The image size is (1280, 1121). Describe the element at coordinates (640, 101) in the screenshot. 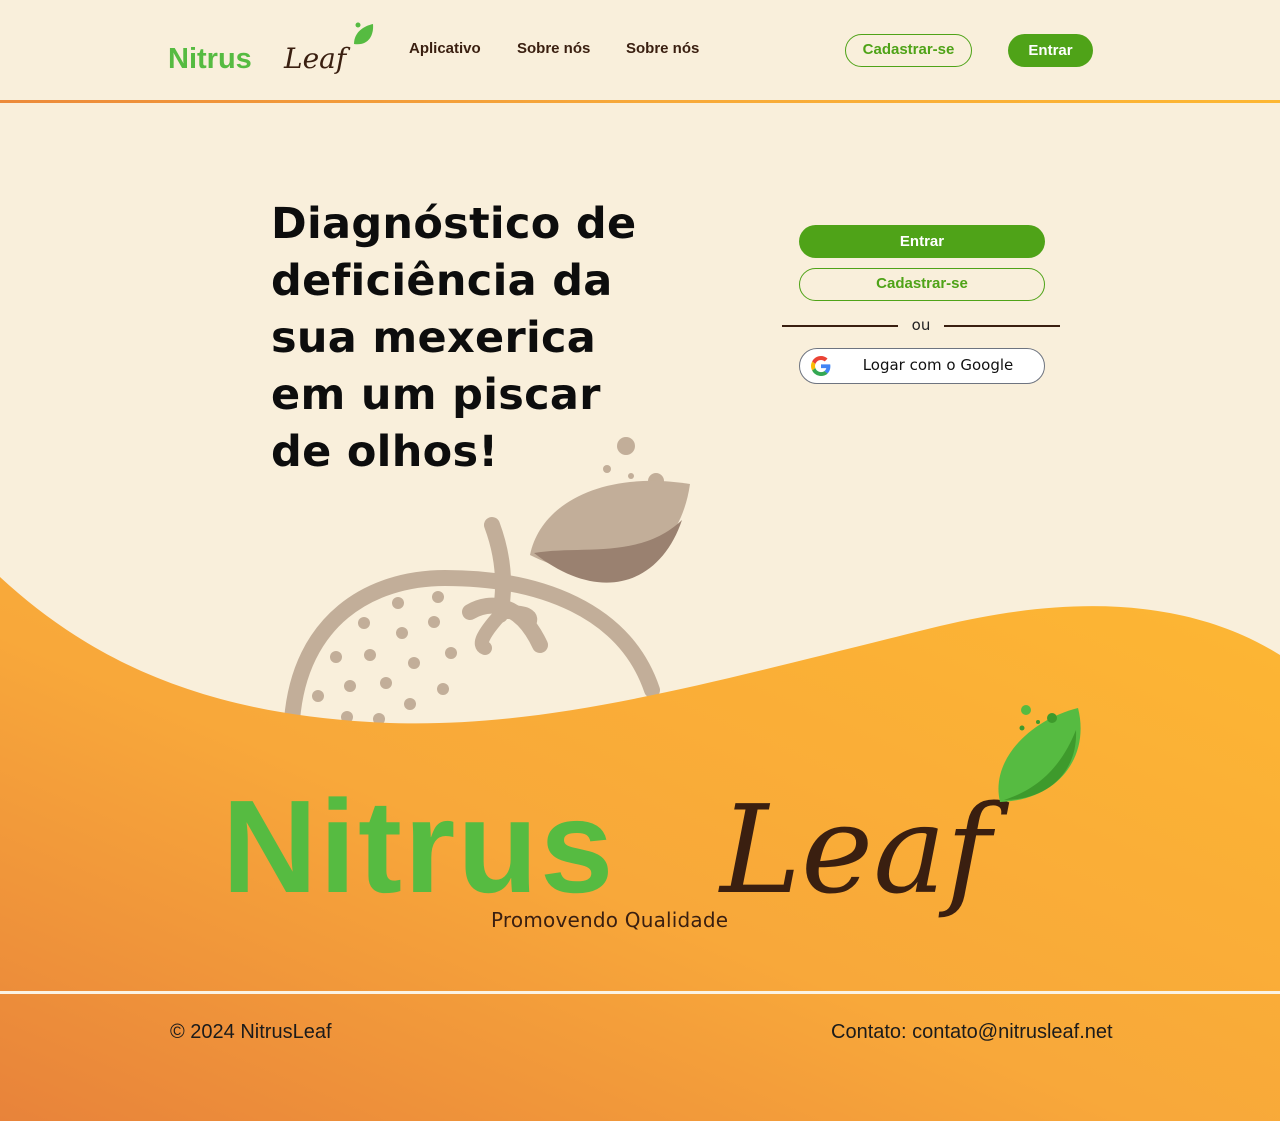

I see `header-divider` at that location.